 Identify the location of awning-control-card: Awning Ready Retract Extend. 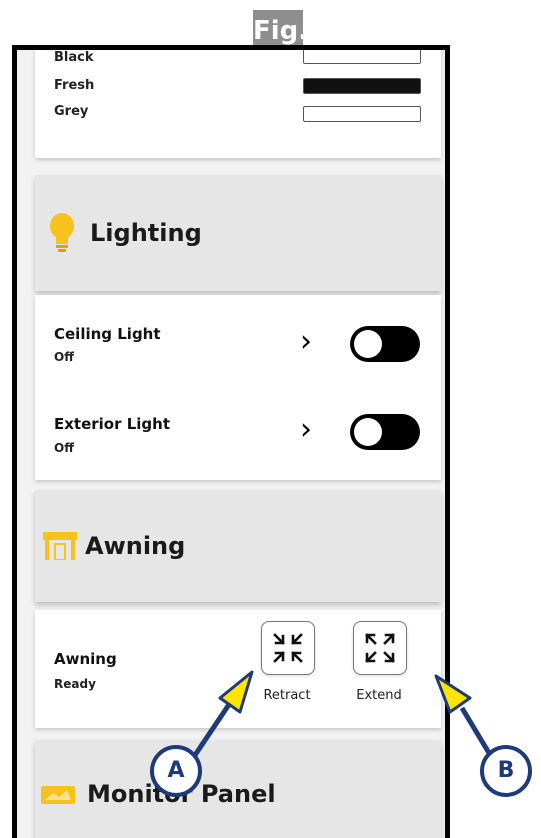
(238, 669).